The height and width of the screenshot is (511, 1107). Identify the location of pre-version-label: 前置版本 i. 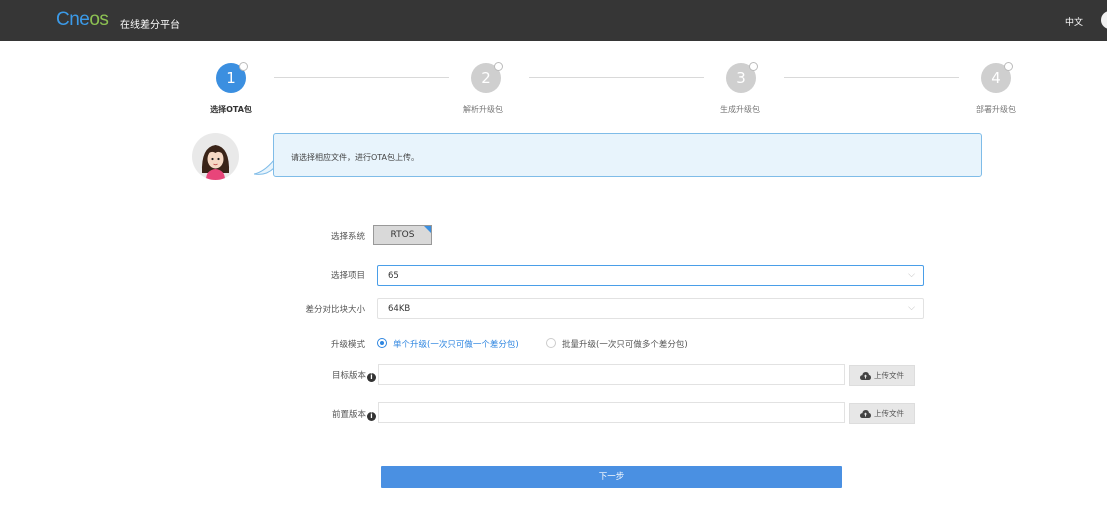
(338, 414).